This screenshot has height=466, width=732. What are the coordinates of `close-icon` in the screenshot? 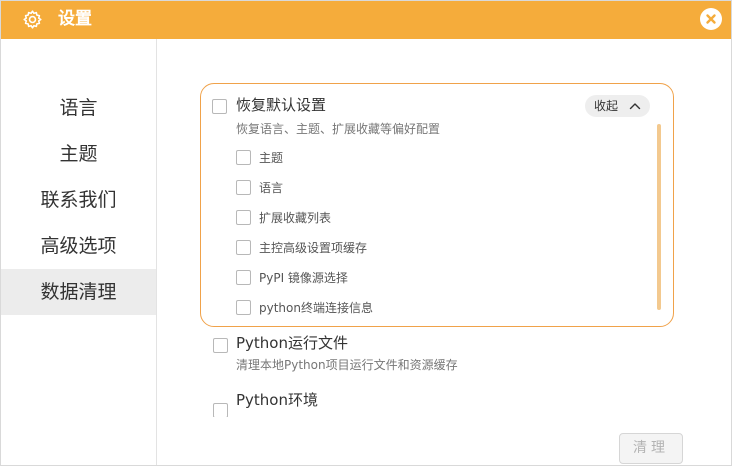 It's located at (711, 19).